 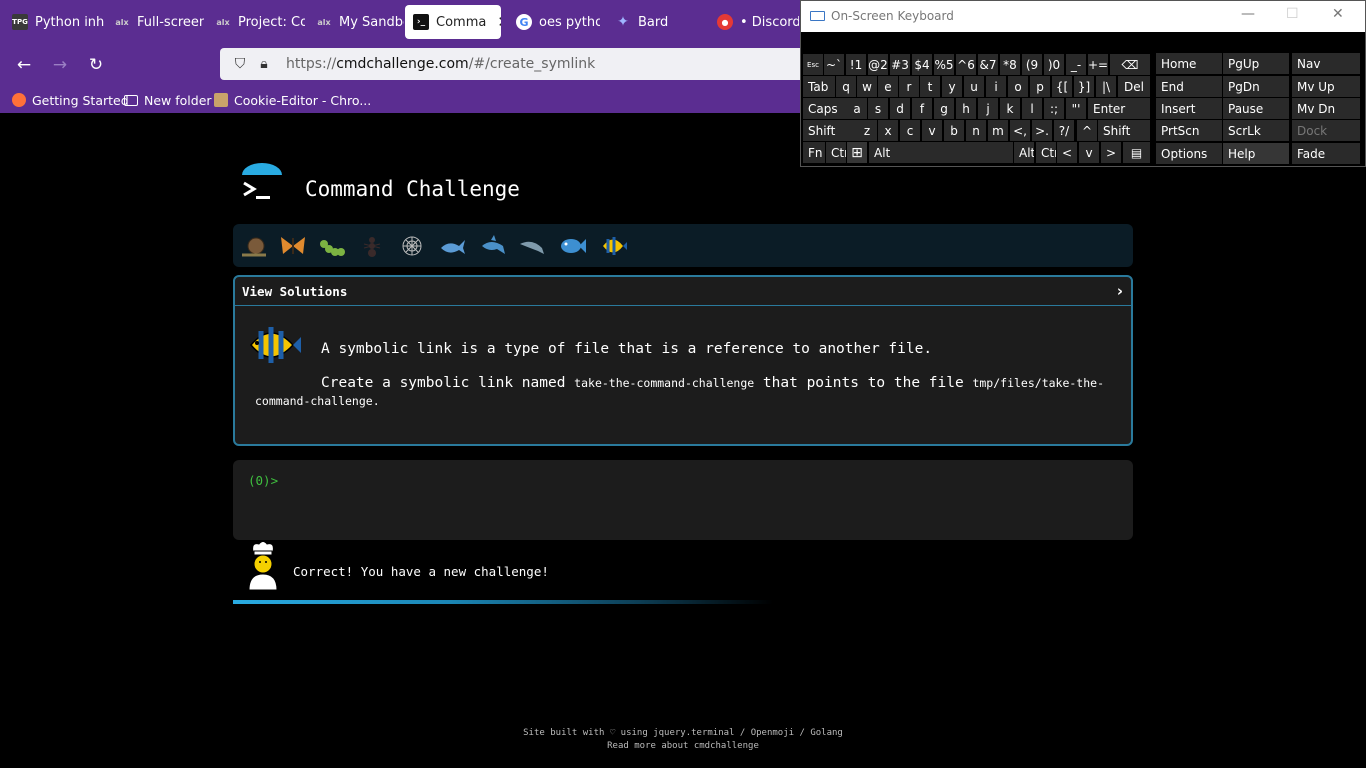 What do you see at coordinates (988, 108) in the screenshot?
I see `key-j: j` at bounding box center [988, 108].